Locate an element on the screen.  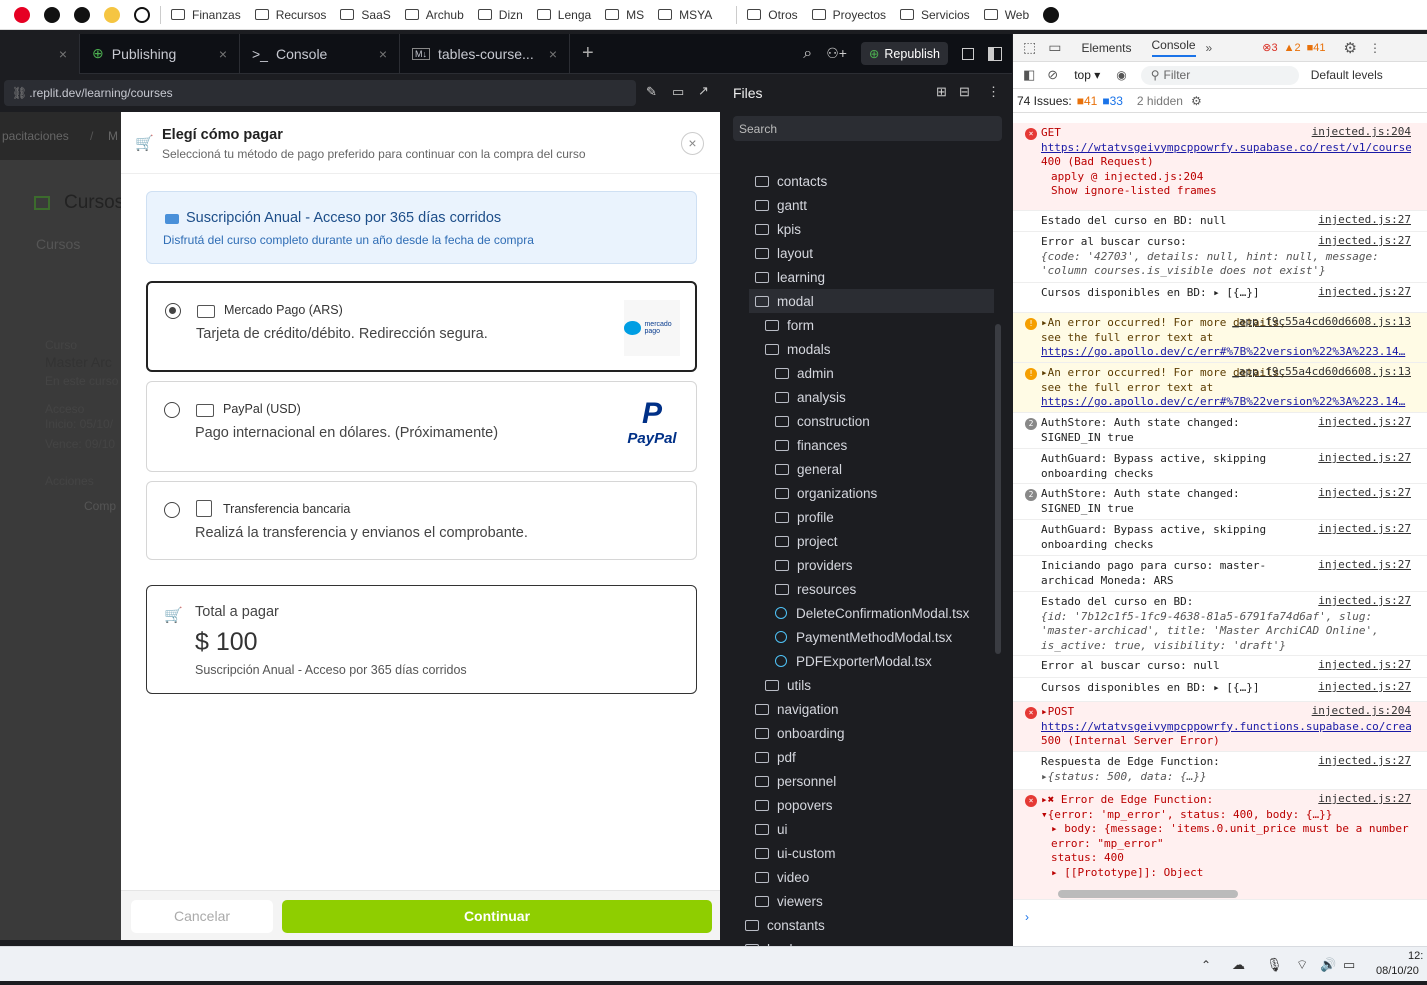
close-button: × is located at coordinates (692, 143).